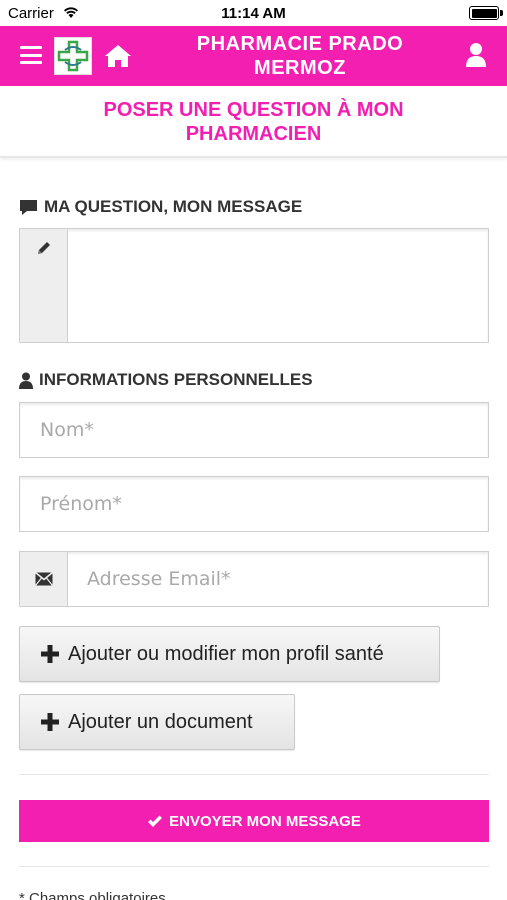  I want to click on pencil-icon, so click(44, 248).